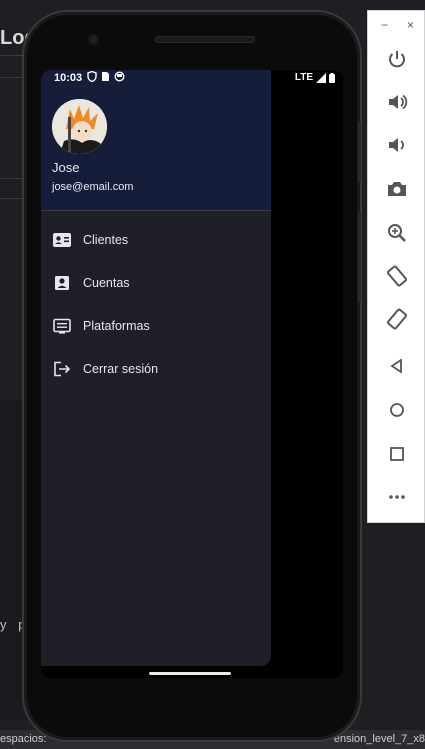 This screenshot has width=425, height=749. I want to click on user-name: Jose, so click(66, 167).